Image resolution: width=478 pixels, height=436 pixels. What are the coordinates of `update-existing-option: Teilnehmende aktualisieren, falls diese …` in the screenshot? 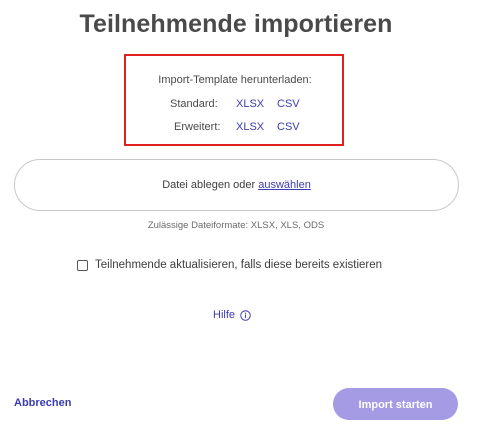 It's located at (229, 265).